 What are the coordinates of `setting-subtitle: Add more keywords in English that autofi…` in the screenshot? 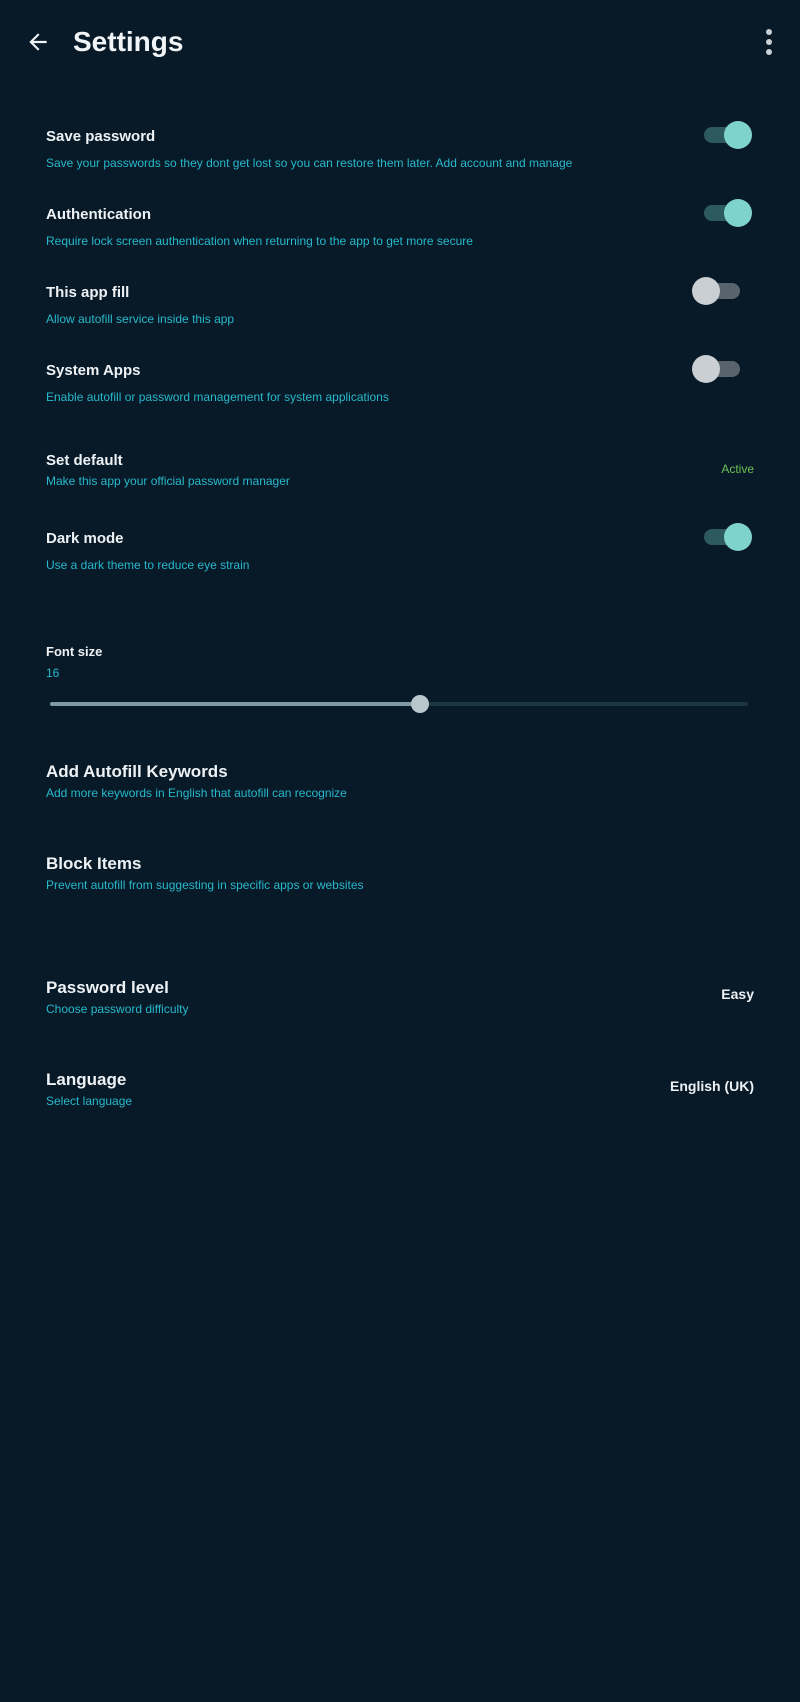 It's located at (196, 793).